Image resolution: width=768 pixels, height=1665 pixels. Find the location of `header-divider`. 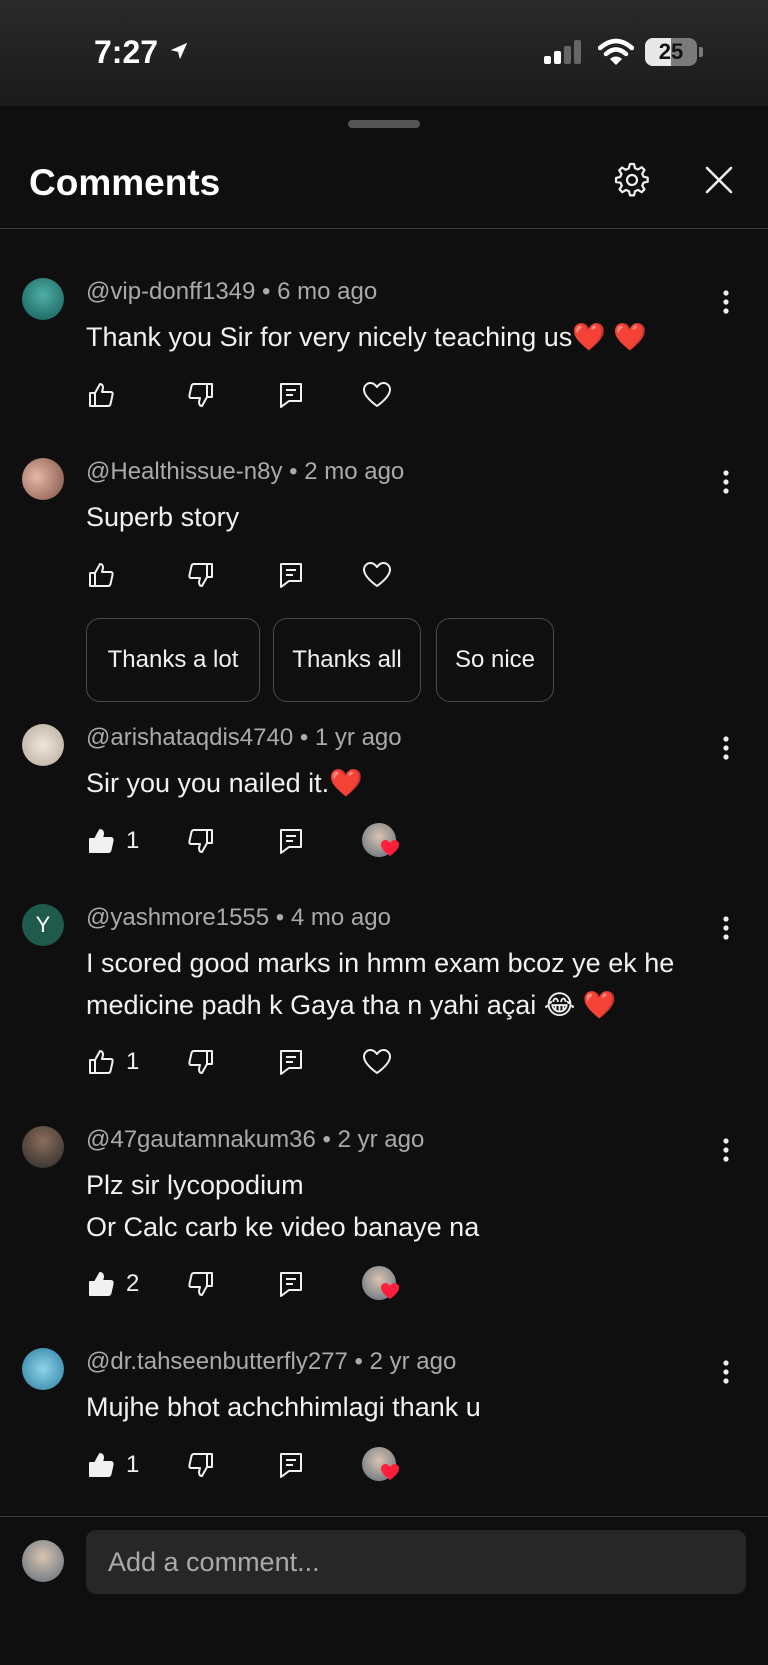

header-divider is located at coordinates (384, 228).